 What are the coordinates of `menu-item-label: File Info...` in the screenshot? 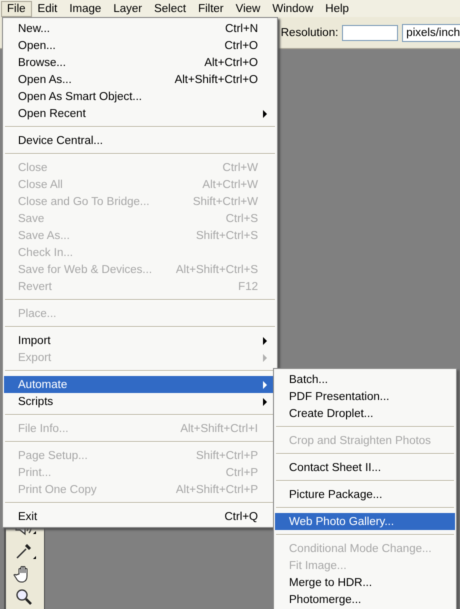 It's located at (44, 428).